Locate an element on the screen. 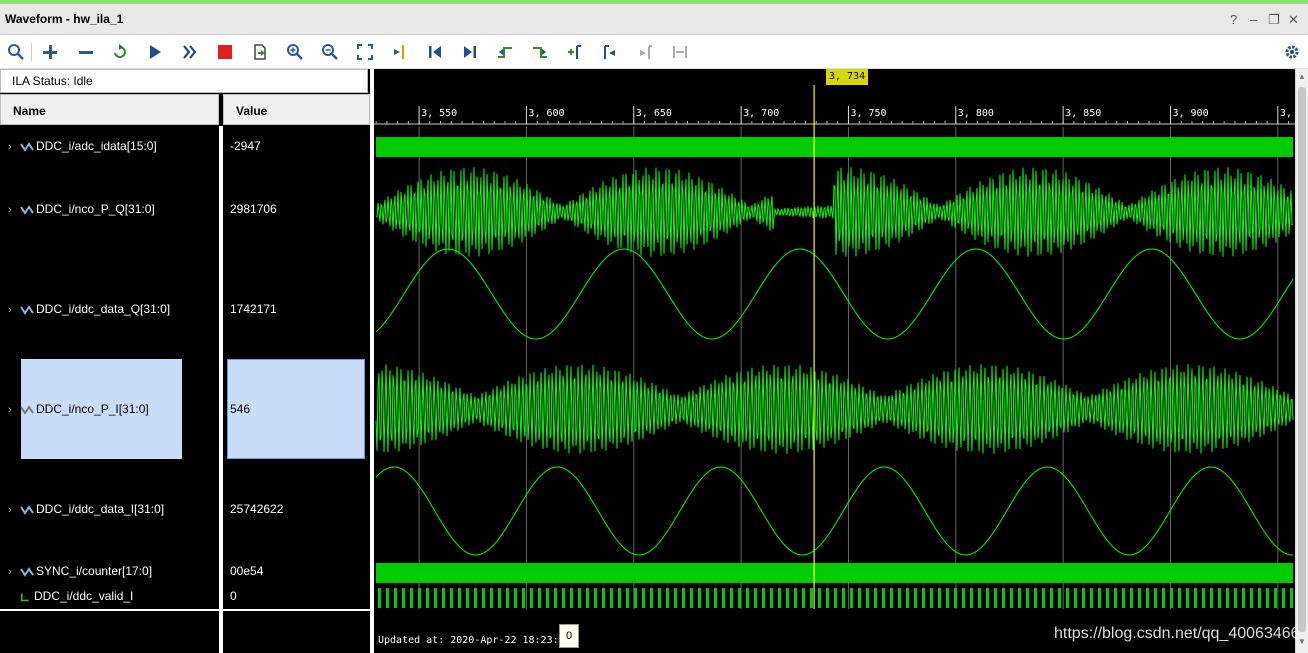 This screenshot has height=653, width=1308. vertical-scrollbar: ▲ ▼ is located at coordinates (1301, 361).